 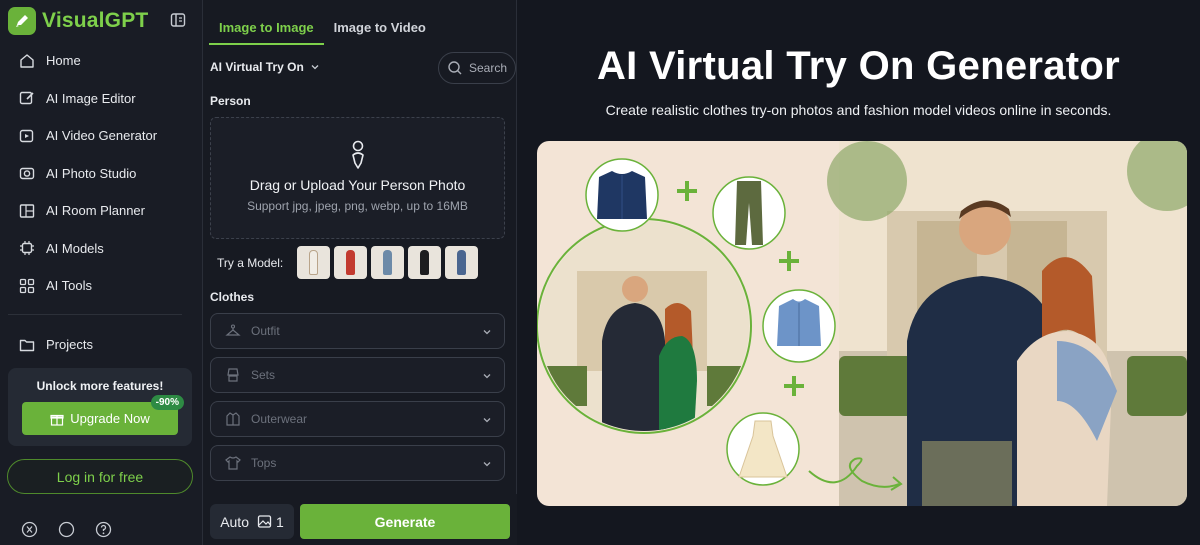 I want to click on sidebar-item-ai-photo-studio: AI Photo Studio, so click(x=101, y=174).